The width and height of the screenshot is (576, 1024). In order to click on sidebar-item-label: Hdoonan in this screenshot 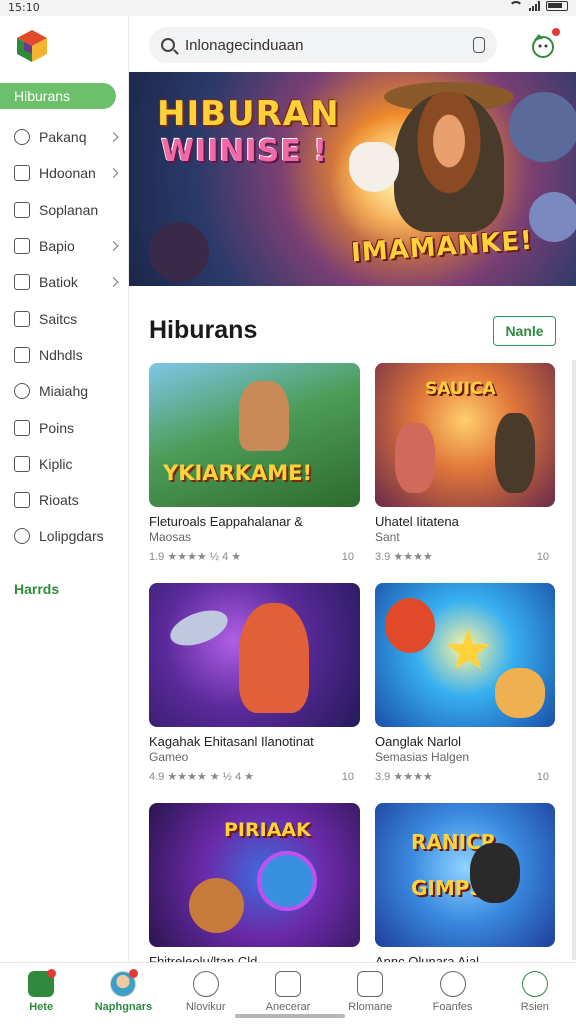, I will do `click(67, 173)`.